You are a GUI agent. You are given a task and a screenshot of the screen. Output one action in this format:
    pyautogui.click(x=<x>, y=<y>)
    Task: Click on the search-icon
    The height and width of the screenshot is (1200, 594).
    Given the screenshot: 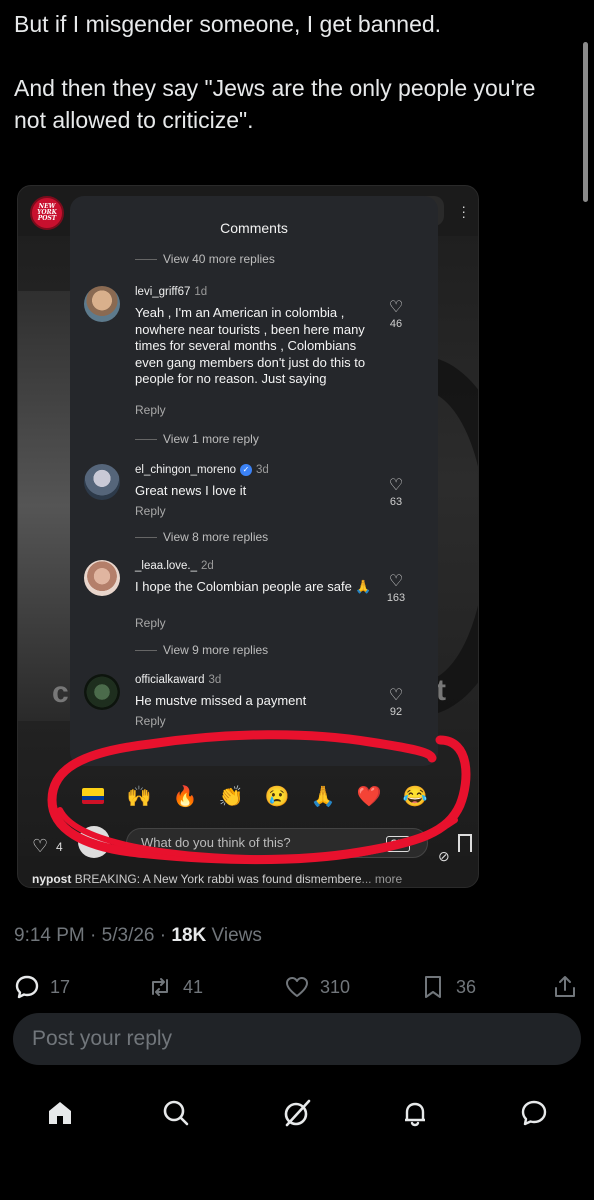 What is the action you would take?
    pyautogui.click(x=176, y=1113)
    